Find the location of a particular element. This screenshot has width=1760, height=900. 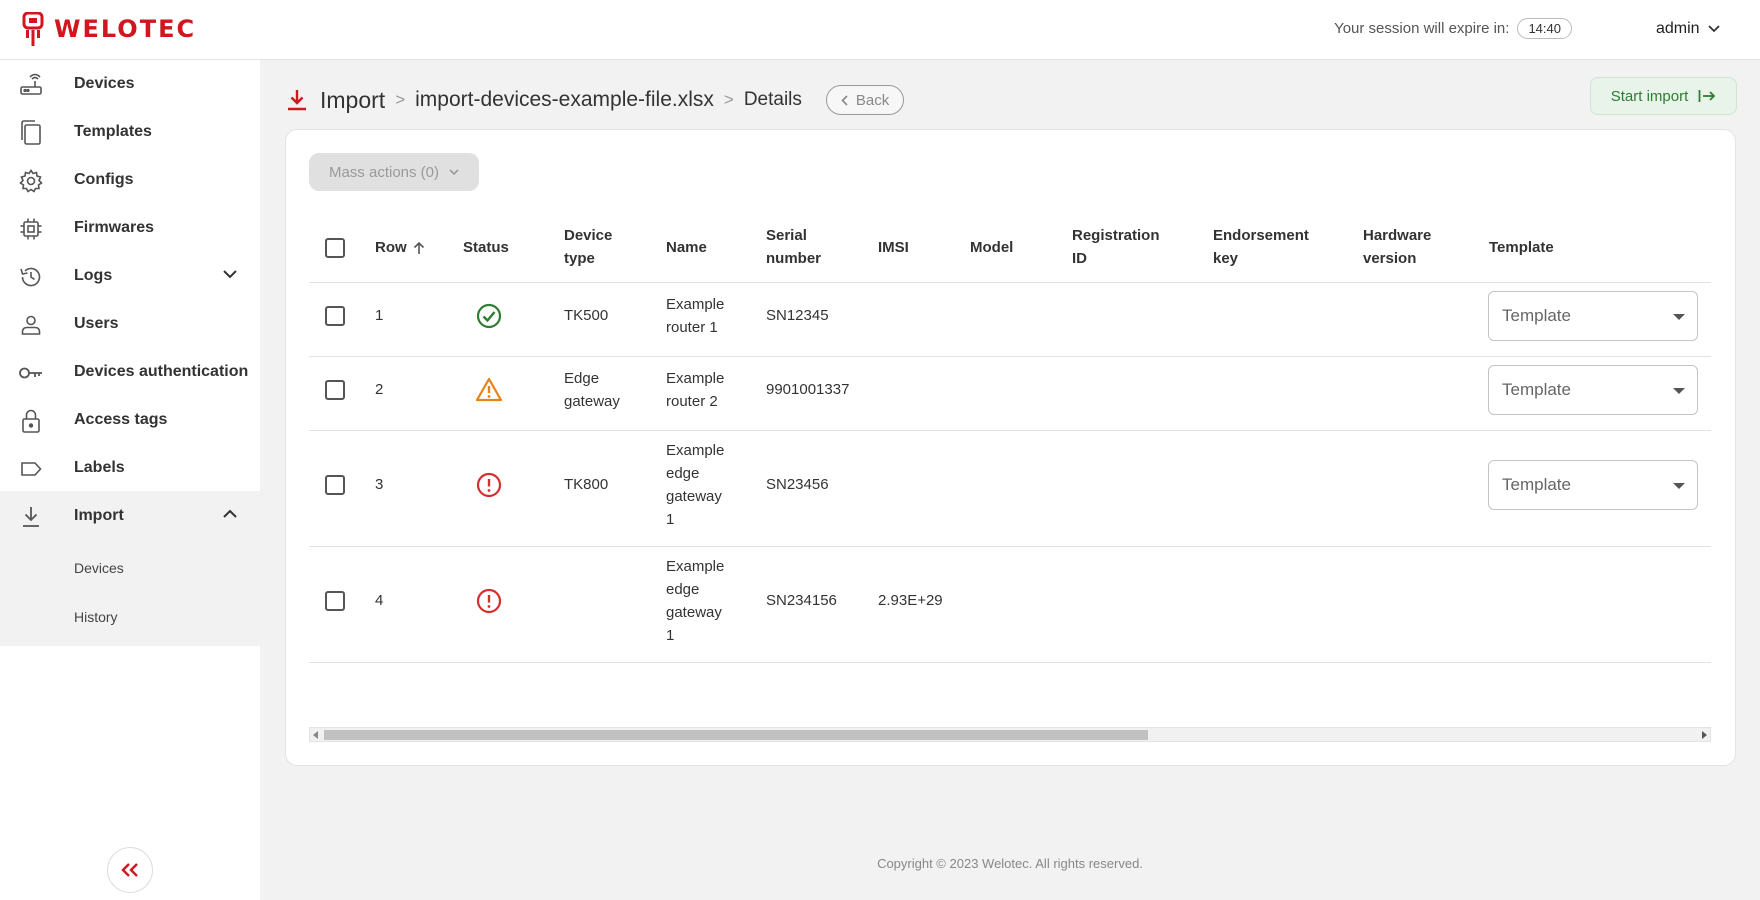

sidebar-item-import: Import is located at coordinates (130, 516).